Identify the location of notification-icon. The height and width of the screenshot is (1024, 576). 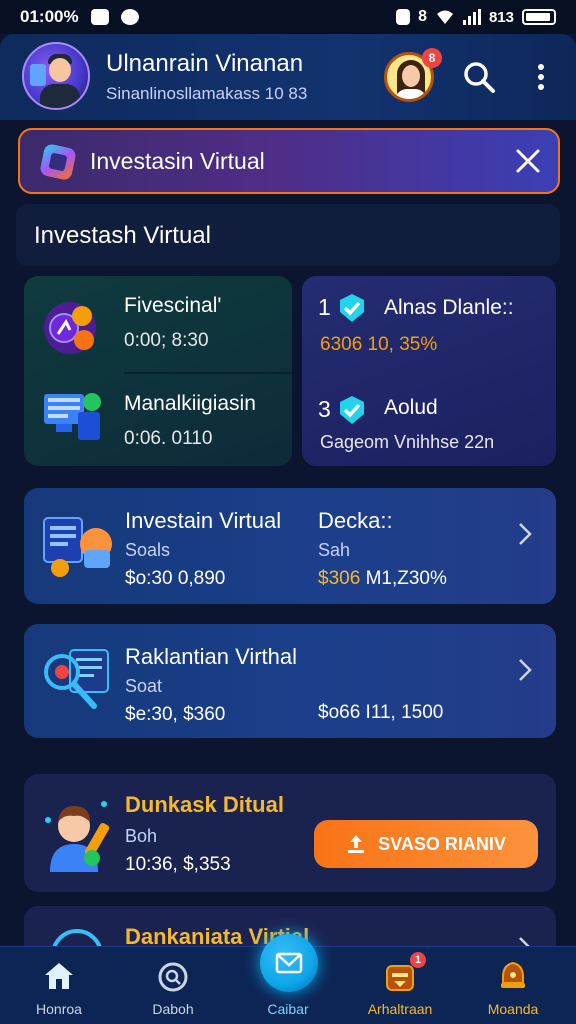
(99, 17).